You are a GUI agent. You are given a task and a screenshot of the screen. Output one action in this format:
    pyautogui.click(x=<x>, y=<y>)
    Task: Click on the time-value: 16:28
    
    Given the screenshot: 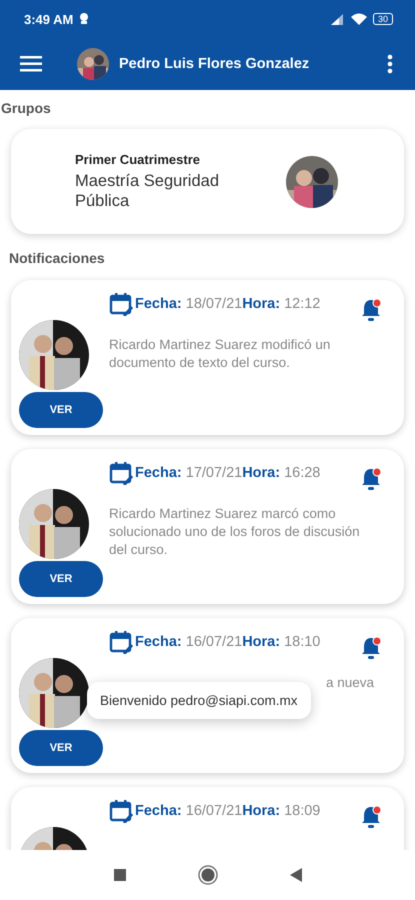 What is the action you would take?
    pyautogui.click(x=302, y=473)
    